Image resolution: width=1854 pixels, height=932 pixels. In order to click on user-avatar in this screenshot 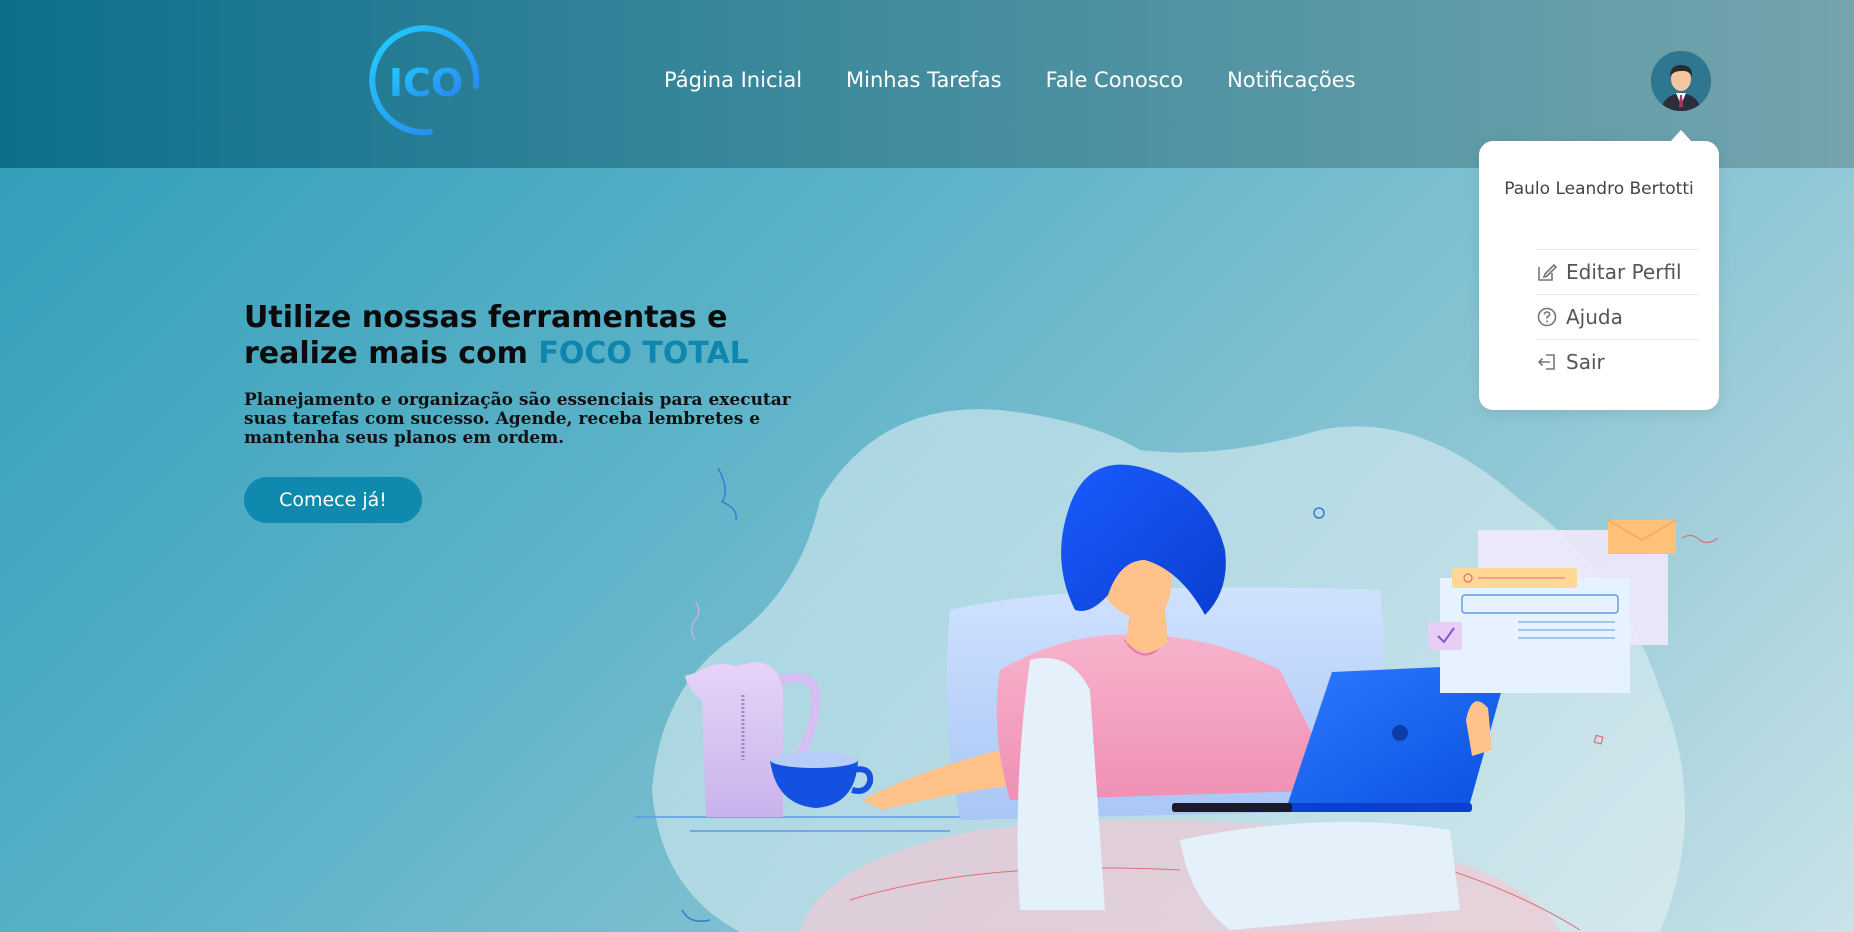, I will do `click(1681, 81)`.